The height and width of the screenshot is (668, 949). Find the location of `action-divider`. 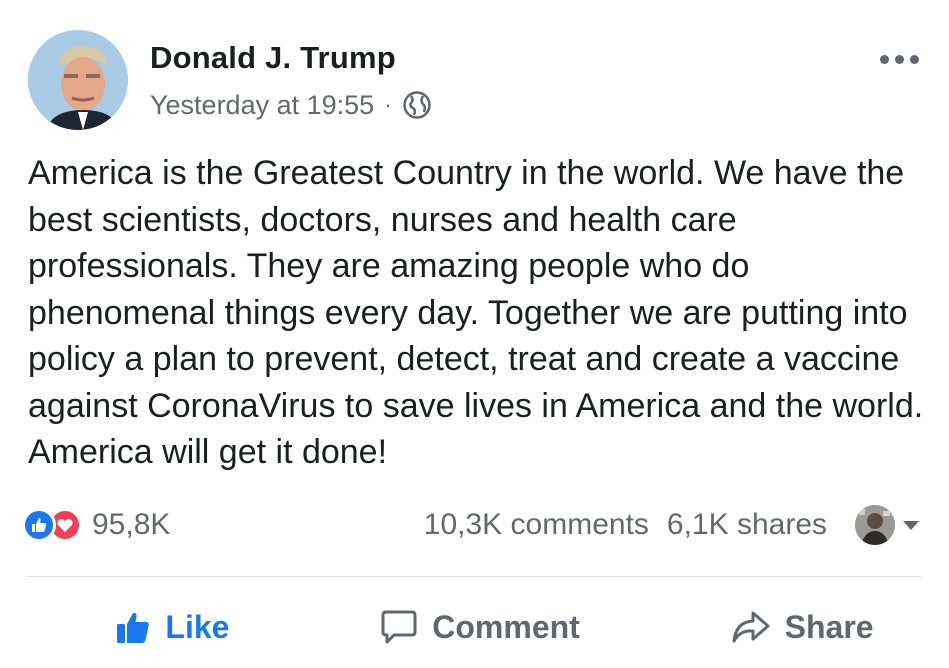

action-divider is located at coordinates (474, 576).